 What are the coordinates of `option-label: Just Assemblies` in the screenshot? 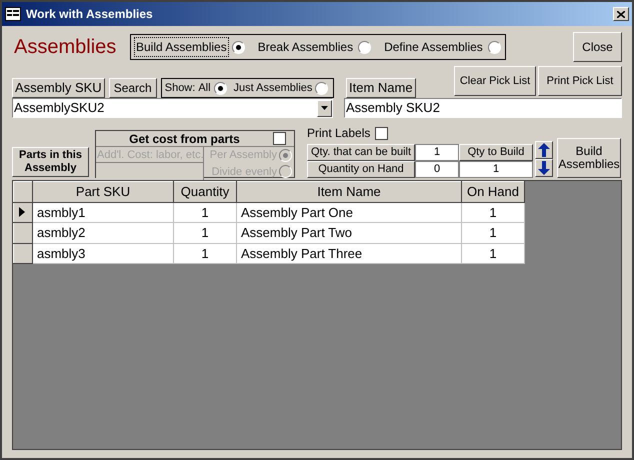 It's located at (273, 88).